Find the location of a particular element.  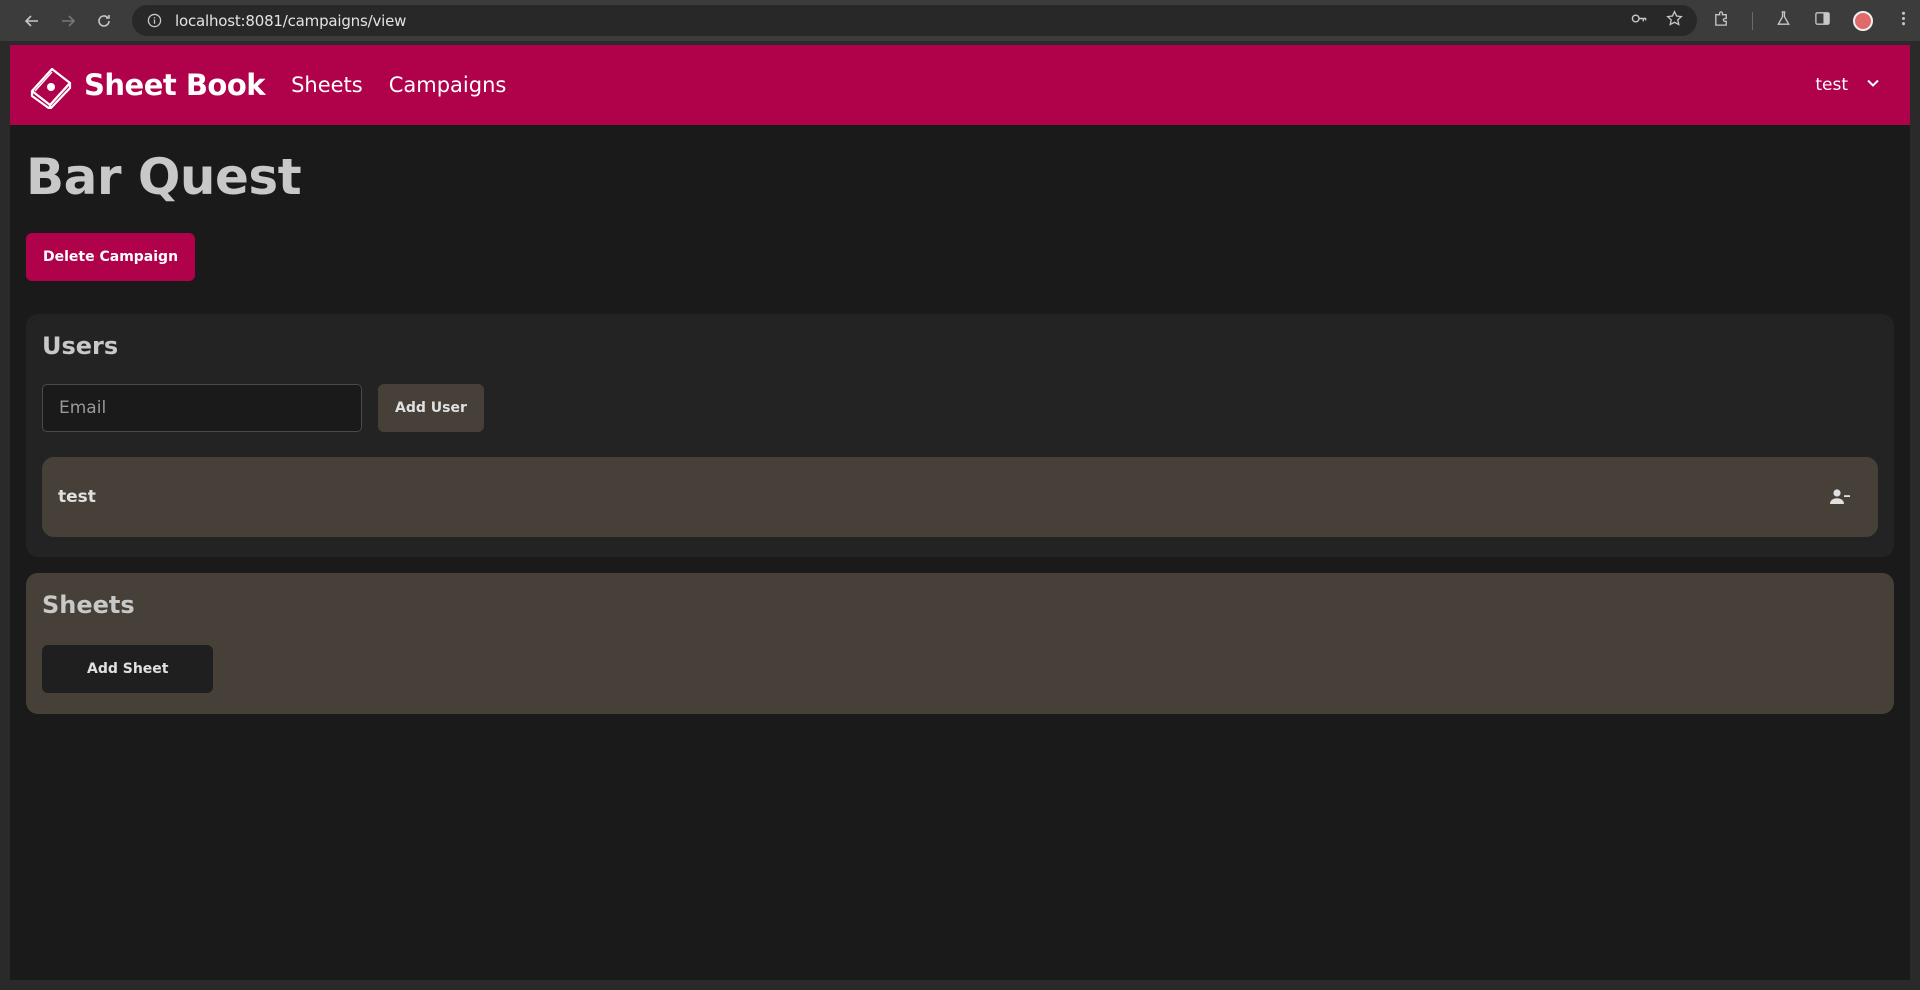

delete-campaign-button: Delete Campaign is located at coordinates (111, 257).